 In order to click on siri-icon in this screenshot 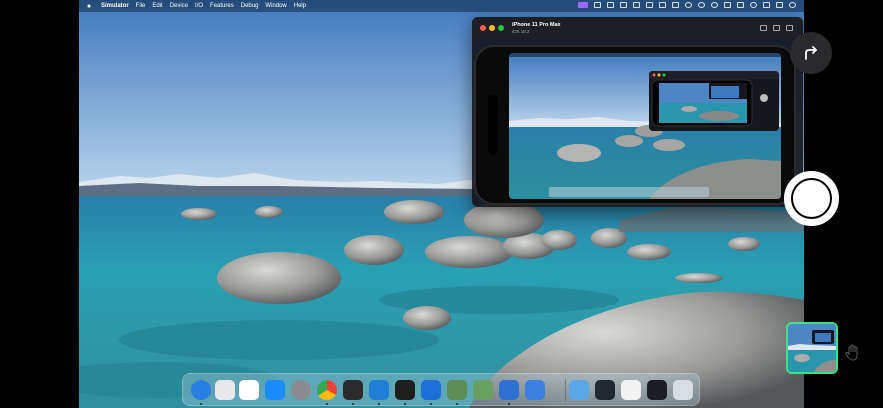, I will do `click(792, 5)`.